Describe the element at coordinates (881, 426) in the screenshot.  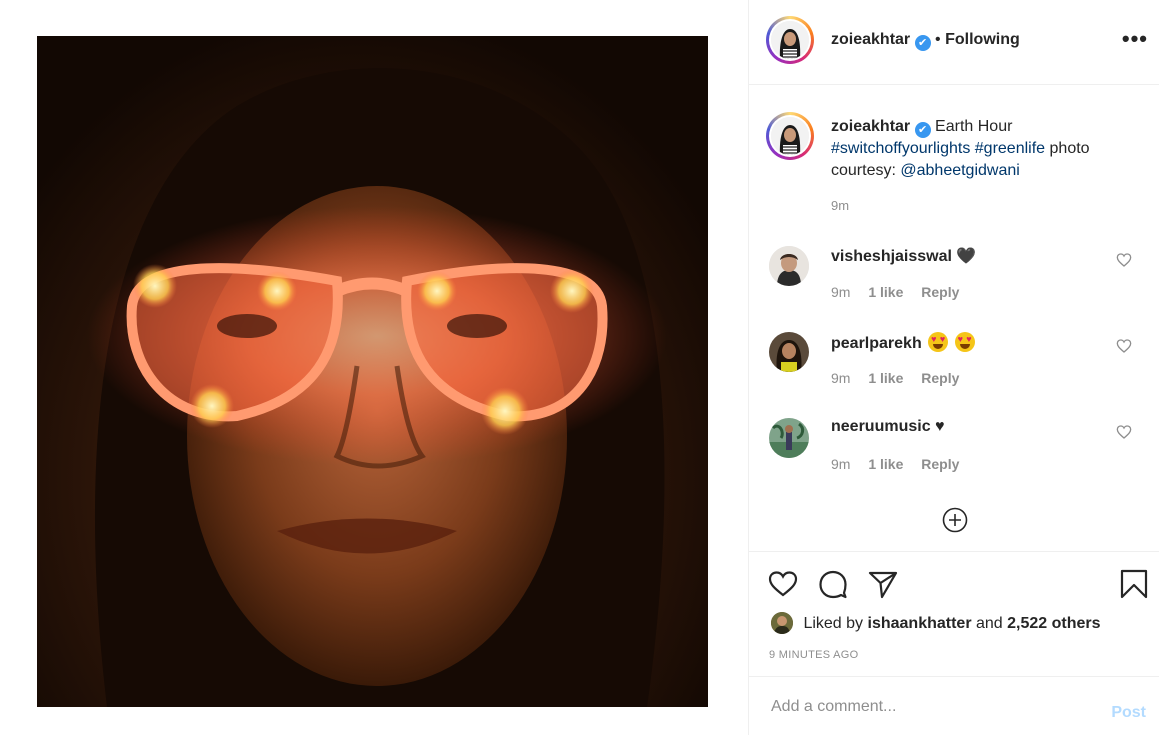
I see `commenter-username: neeruumusic` at that location.